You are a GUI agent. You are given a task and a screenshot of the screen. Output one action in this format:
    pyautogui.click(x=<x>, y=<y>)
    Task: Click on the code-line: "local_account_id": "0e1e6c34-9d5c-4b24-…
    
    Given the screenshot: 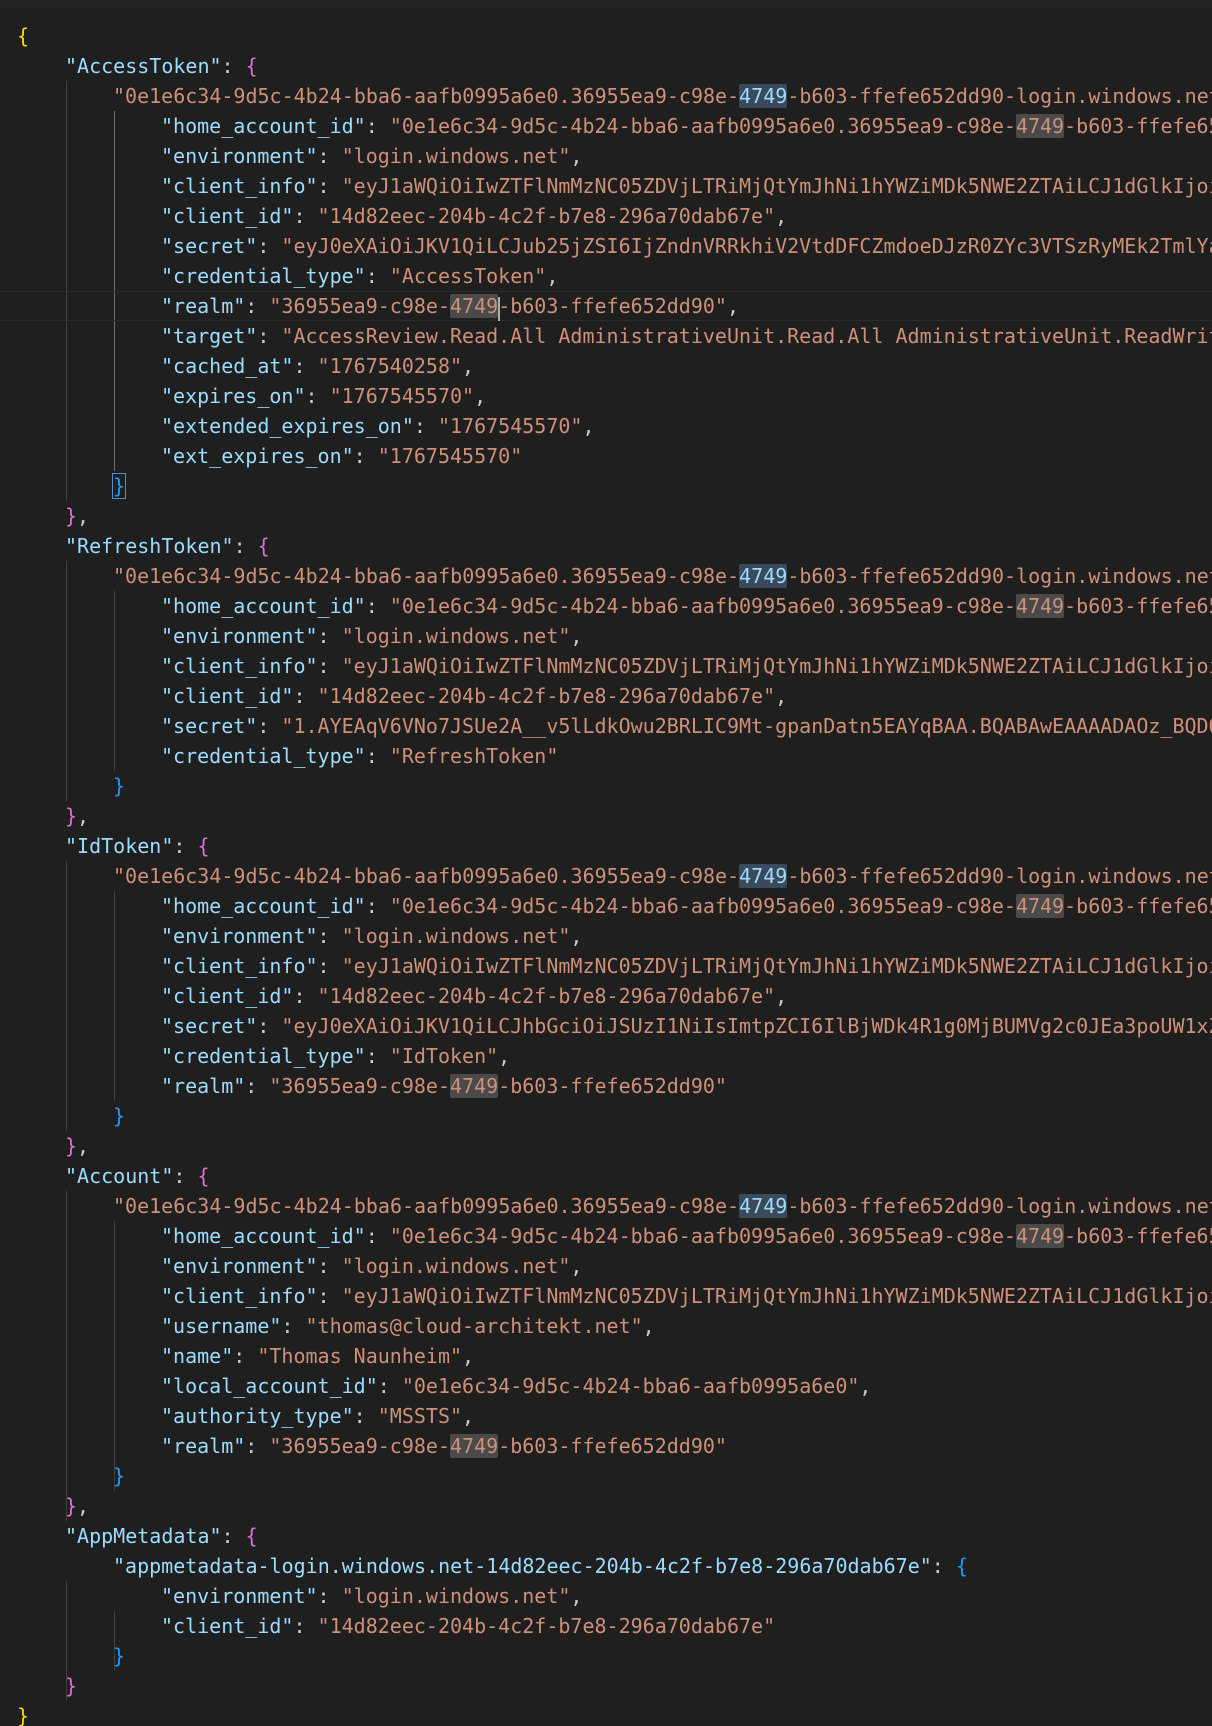 What is the action you would take?
    pyautogui.click(x=435, y=1386)
    